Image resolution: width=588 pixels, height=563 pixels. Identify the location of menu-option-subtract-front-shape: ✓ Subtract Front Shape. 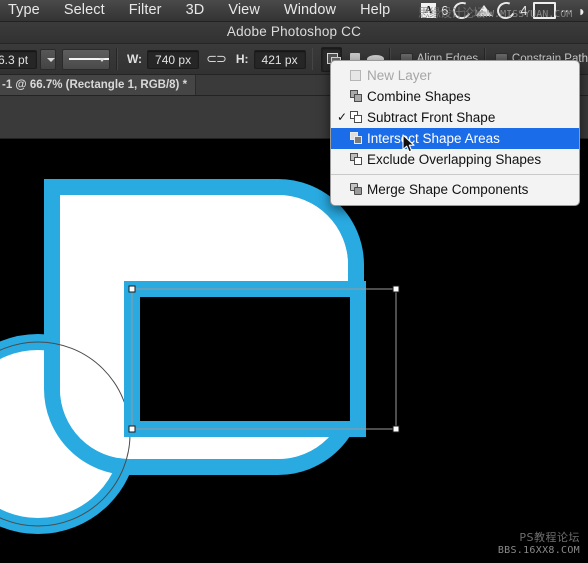
(455, 117).